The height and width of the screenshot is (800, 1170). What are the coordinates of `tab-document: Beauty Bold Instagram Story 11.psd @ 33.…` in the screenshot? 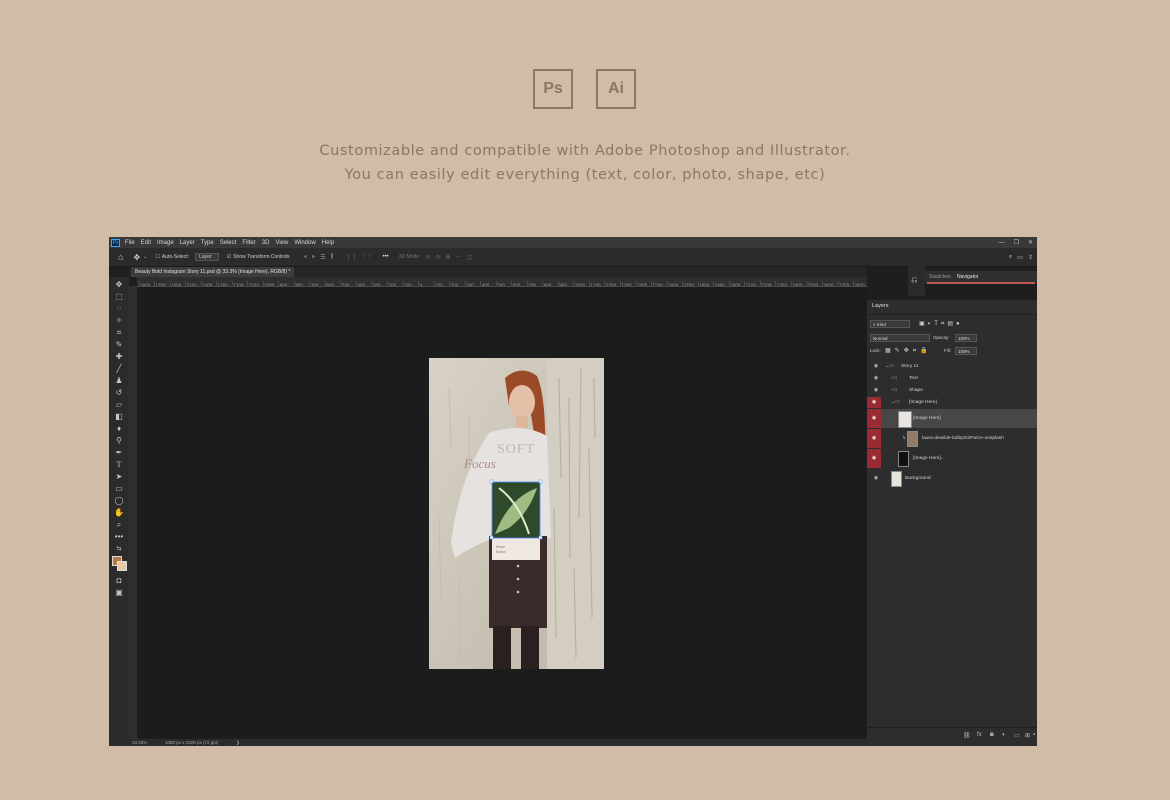 It's located at (213, 272).